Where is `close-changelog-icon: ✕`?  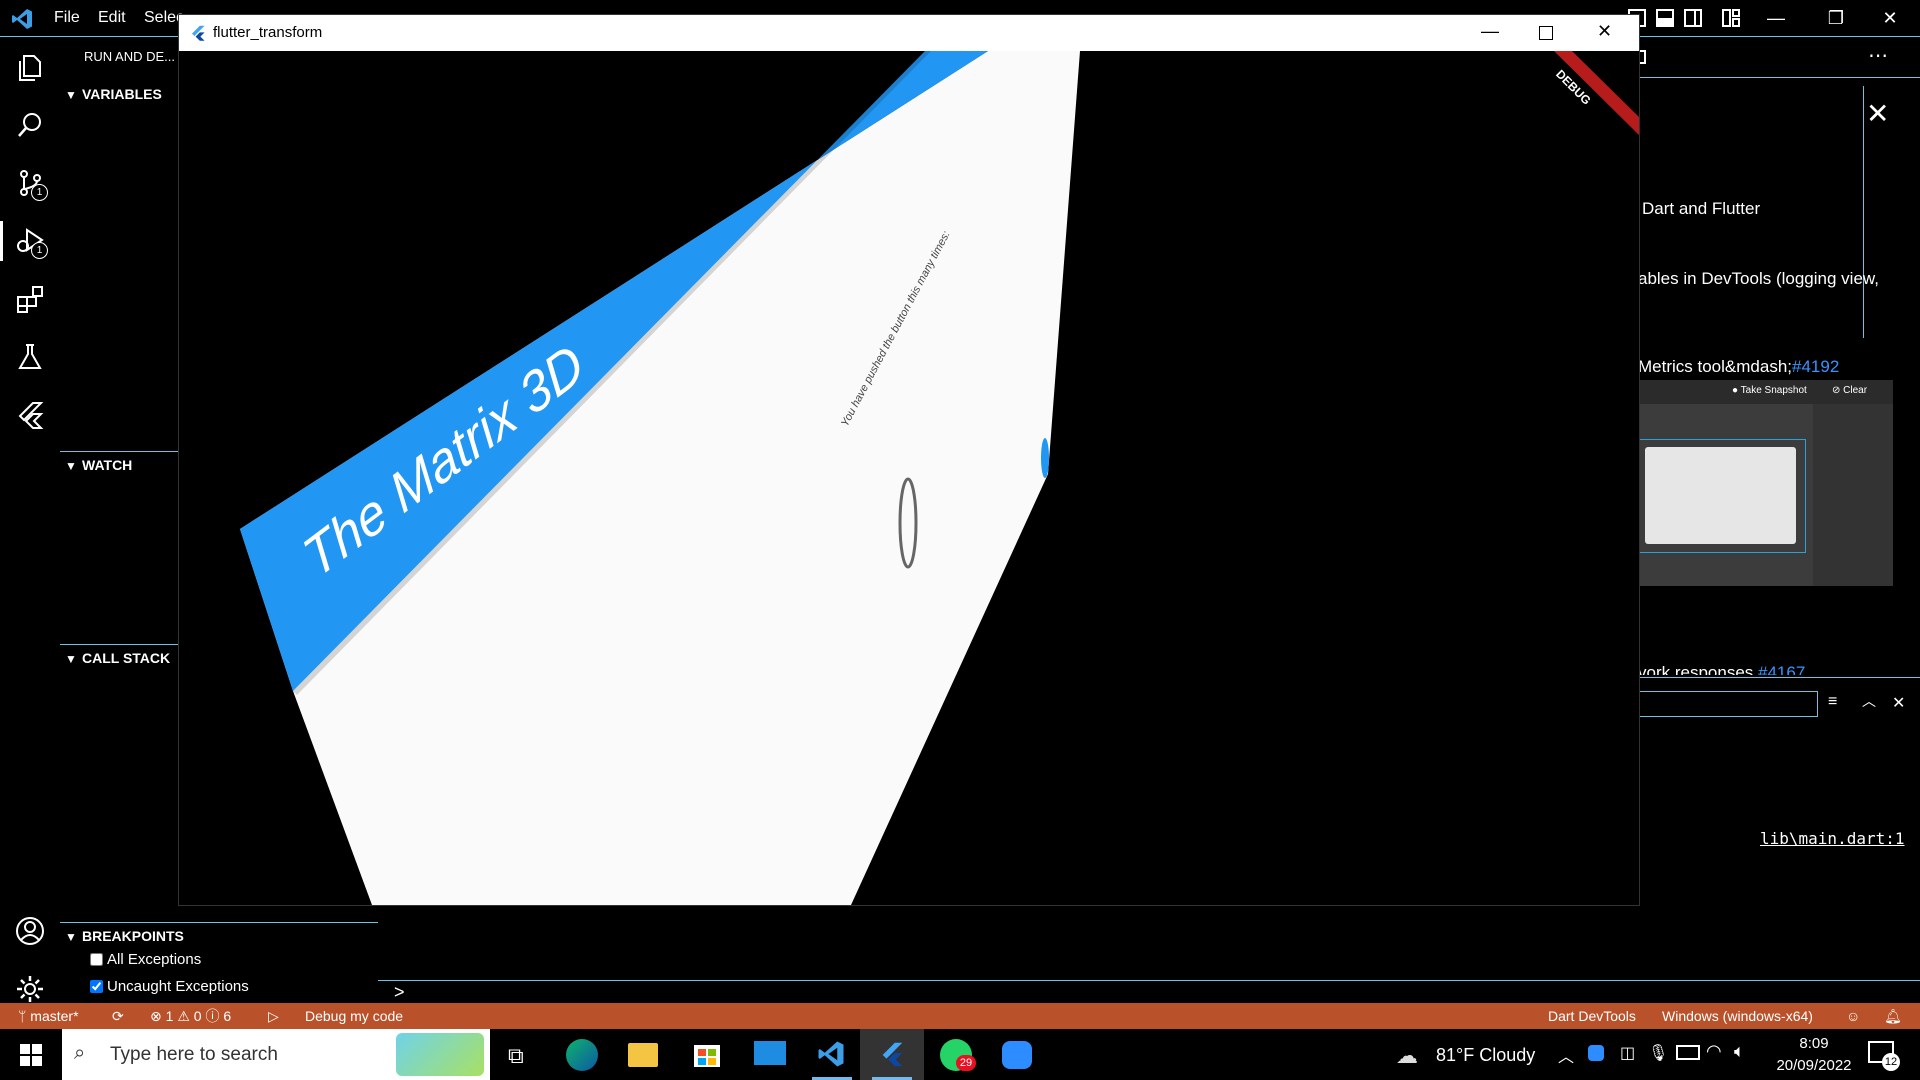 close-changelog-icon: ✕ is located at coordinates (1877, 113).